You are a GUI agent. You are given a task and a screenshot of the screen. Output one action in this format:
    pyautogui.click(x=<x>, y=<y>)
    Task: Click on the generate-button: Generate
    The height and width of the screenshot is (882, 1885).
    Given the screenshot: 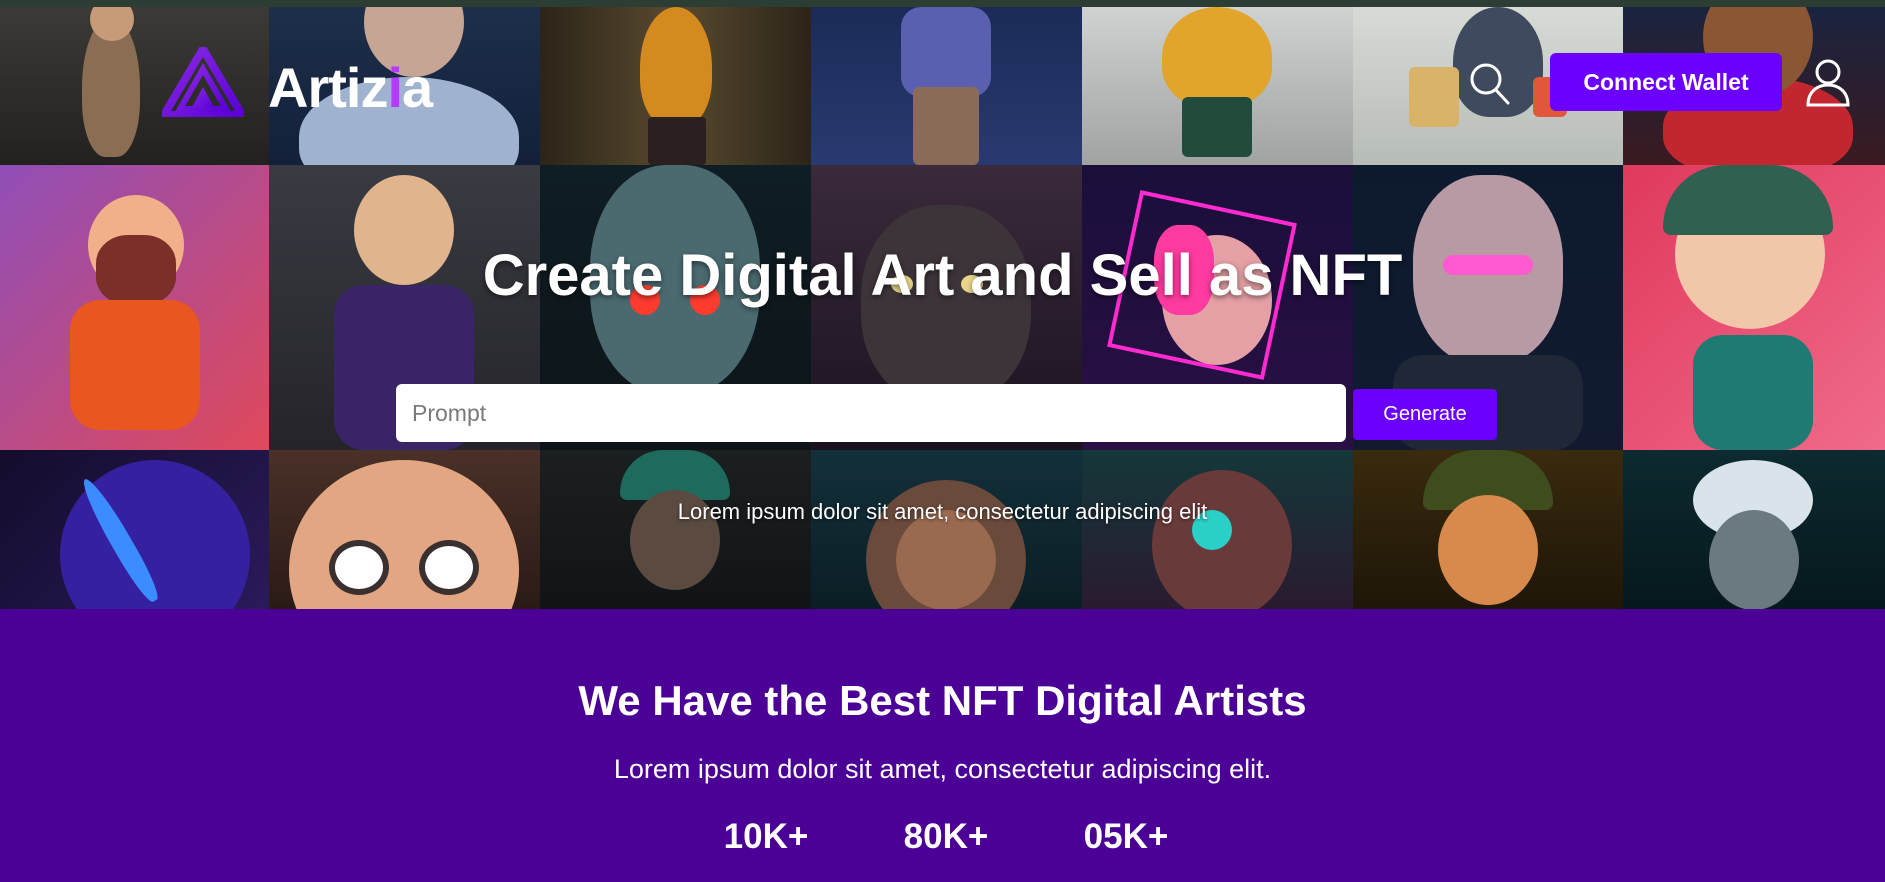 What is the action you would take?
    pyautogui.click(x=1425, y=414)
    